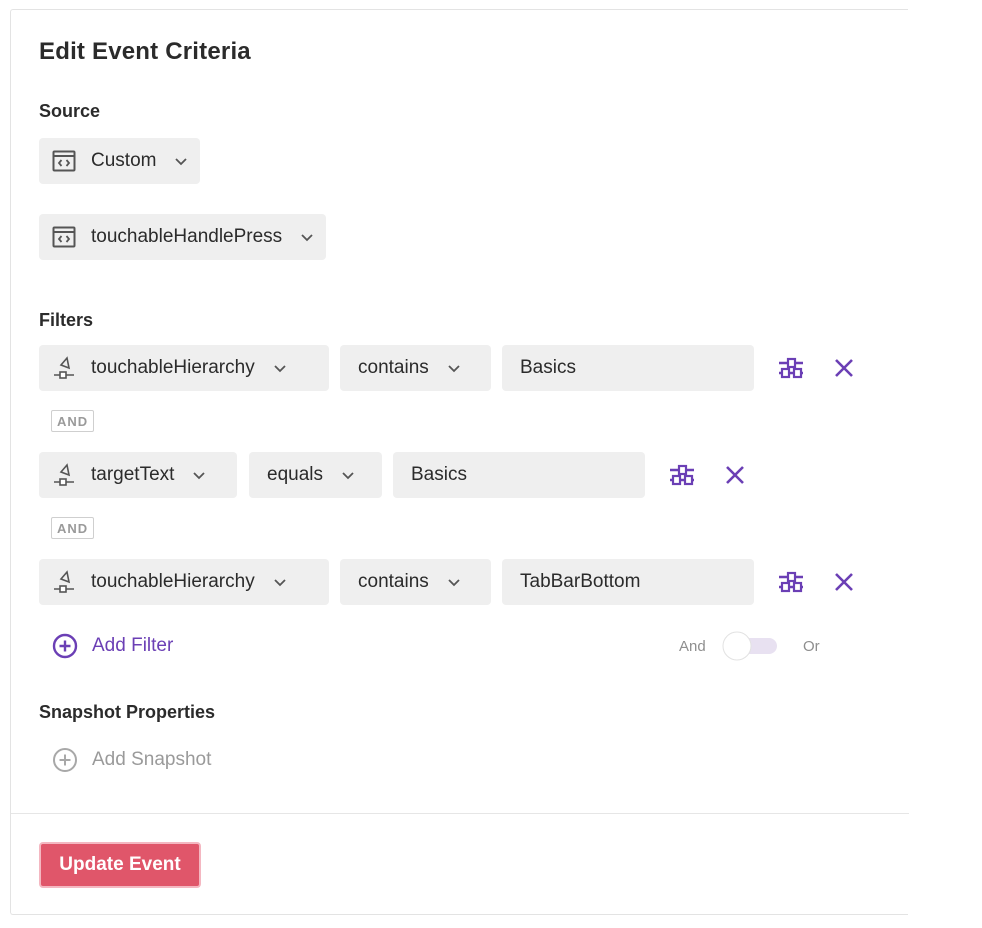 The width and height of the screenshot is (982, 928). I want to click on filter-property-value: targetText, so click(133, 474).